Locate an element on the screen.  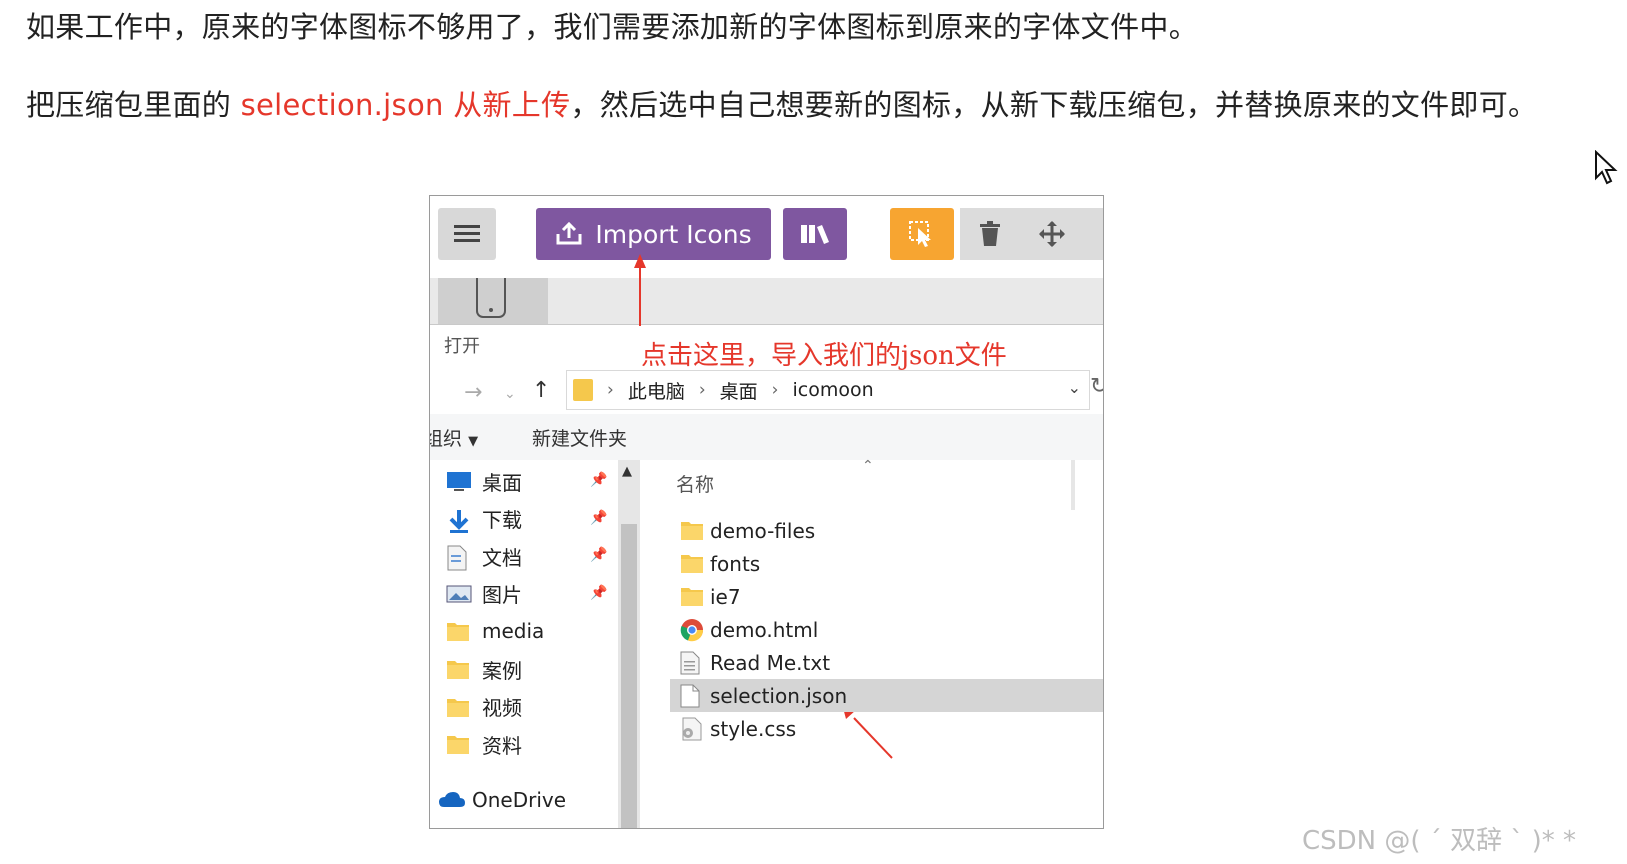
text-file-icon is located at coordinates (690, 663).